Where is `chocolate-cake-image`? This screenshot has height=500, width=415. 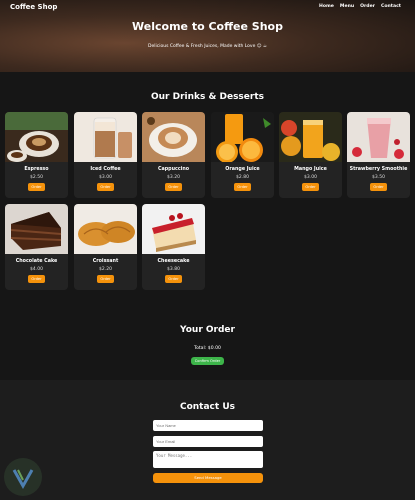
chocolate-cake-image is located at coordinates (36, 229).